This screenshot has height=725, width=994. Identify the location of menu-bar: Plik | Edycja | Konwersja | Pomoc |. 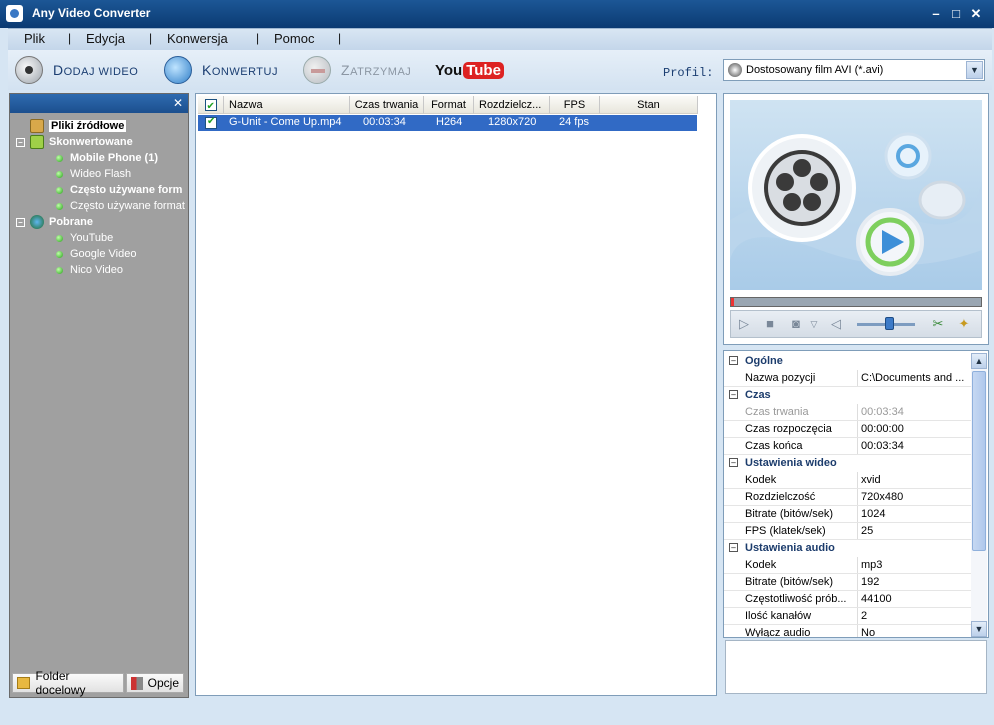
(500, 39).